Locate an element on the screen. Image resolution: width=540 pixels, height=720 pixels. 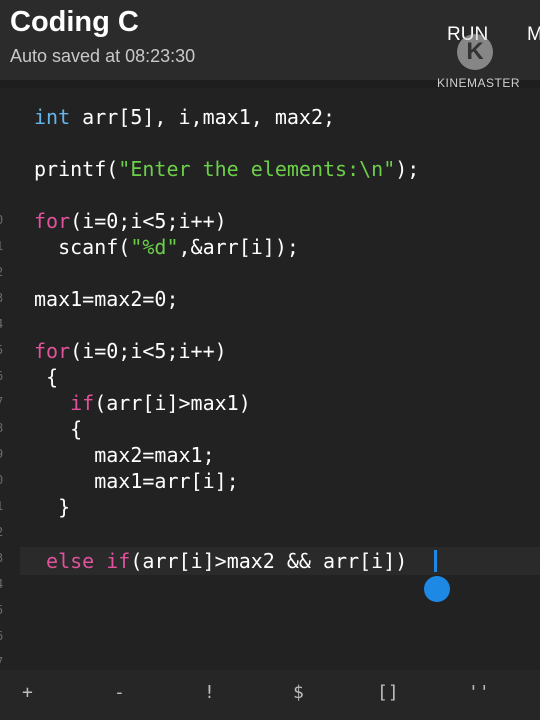
code-token: printf( is located at coordinates (76, 169).